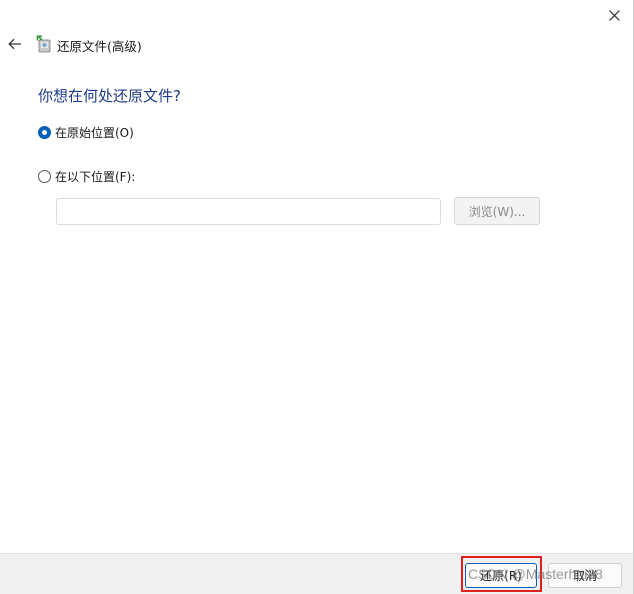 This screenshot has width=634, height=594. What do you see at coordinates (44, 176) in the screenshot?
I see `radio-unchecked-icon` at bounding box center [44, 176].